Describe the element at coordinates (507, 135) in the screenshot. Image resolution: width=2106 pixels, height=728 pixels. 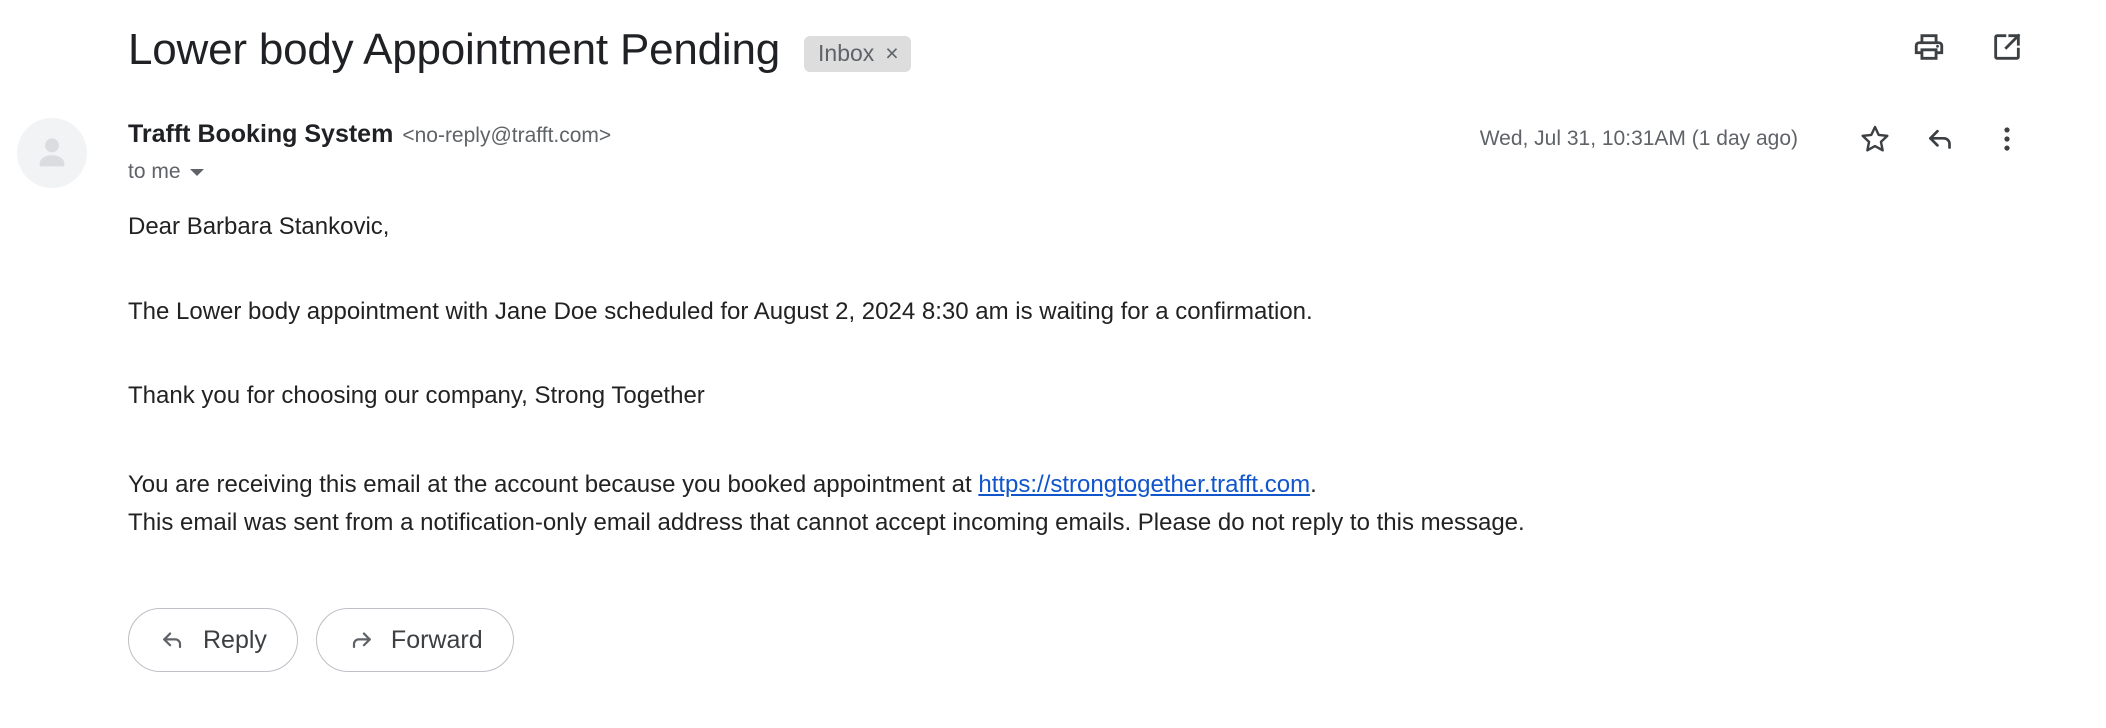
I see `sender-email: <no-reply@trafft.com>` at that location.